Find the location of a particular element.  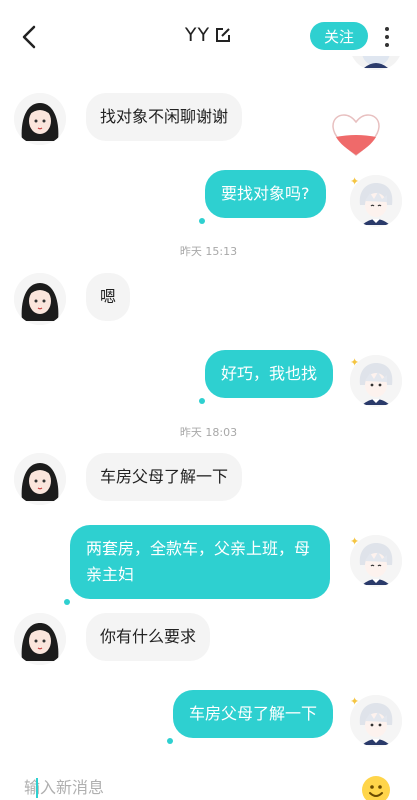

message-bubble-incoming: 嗯 is located at coordinates (108, 297).